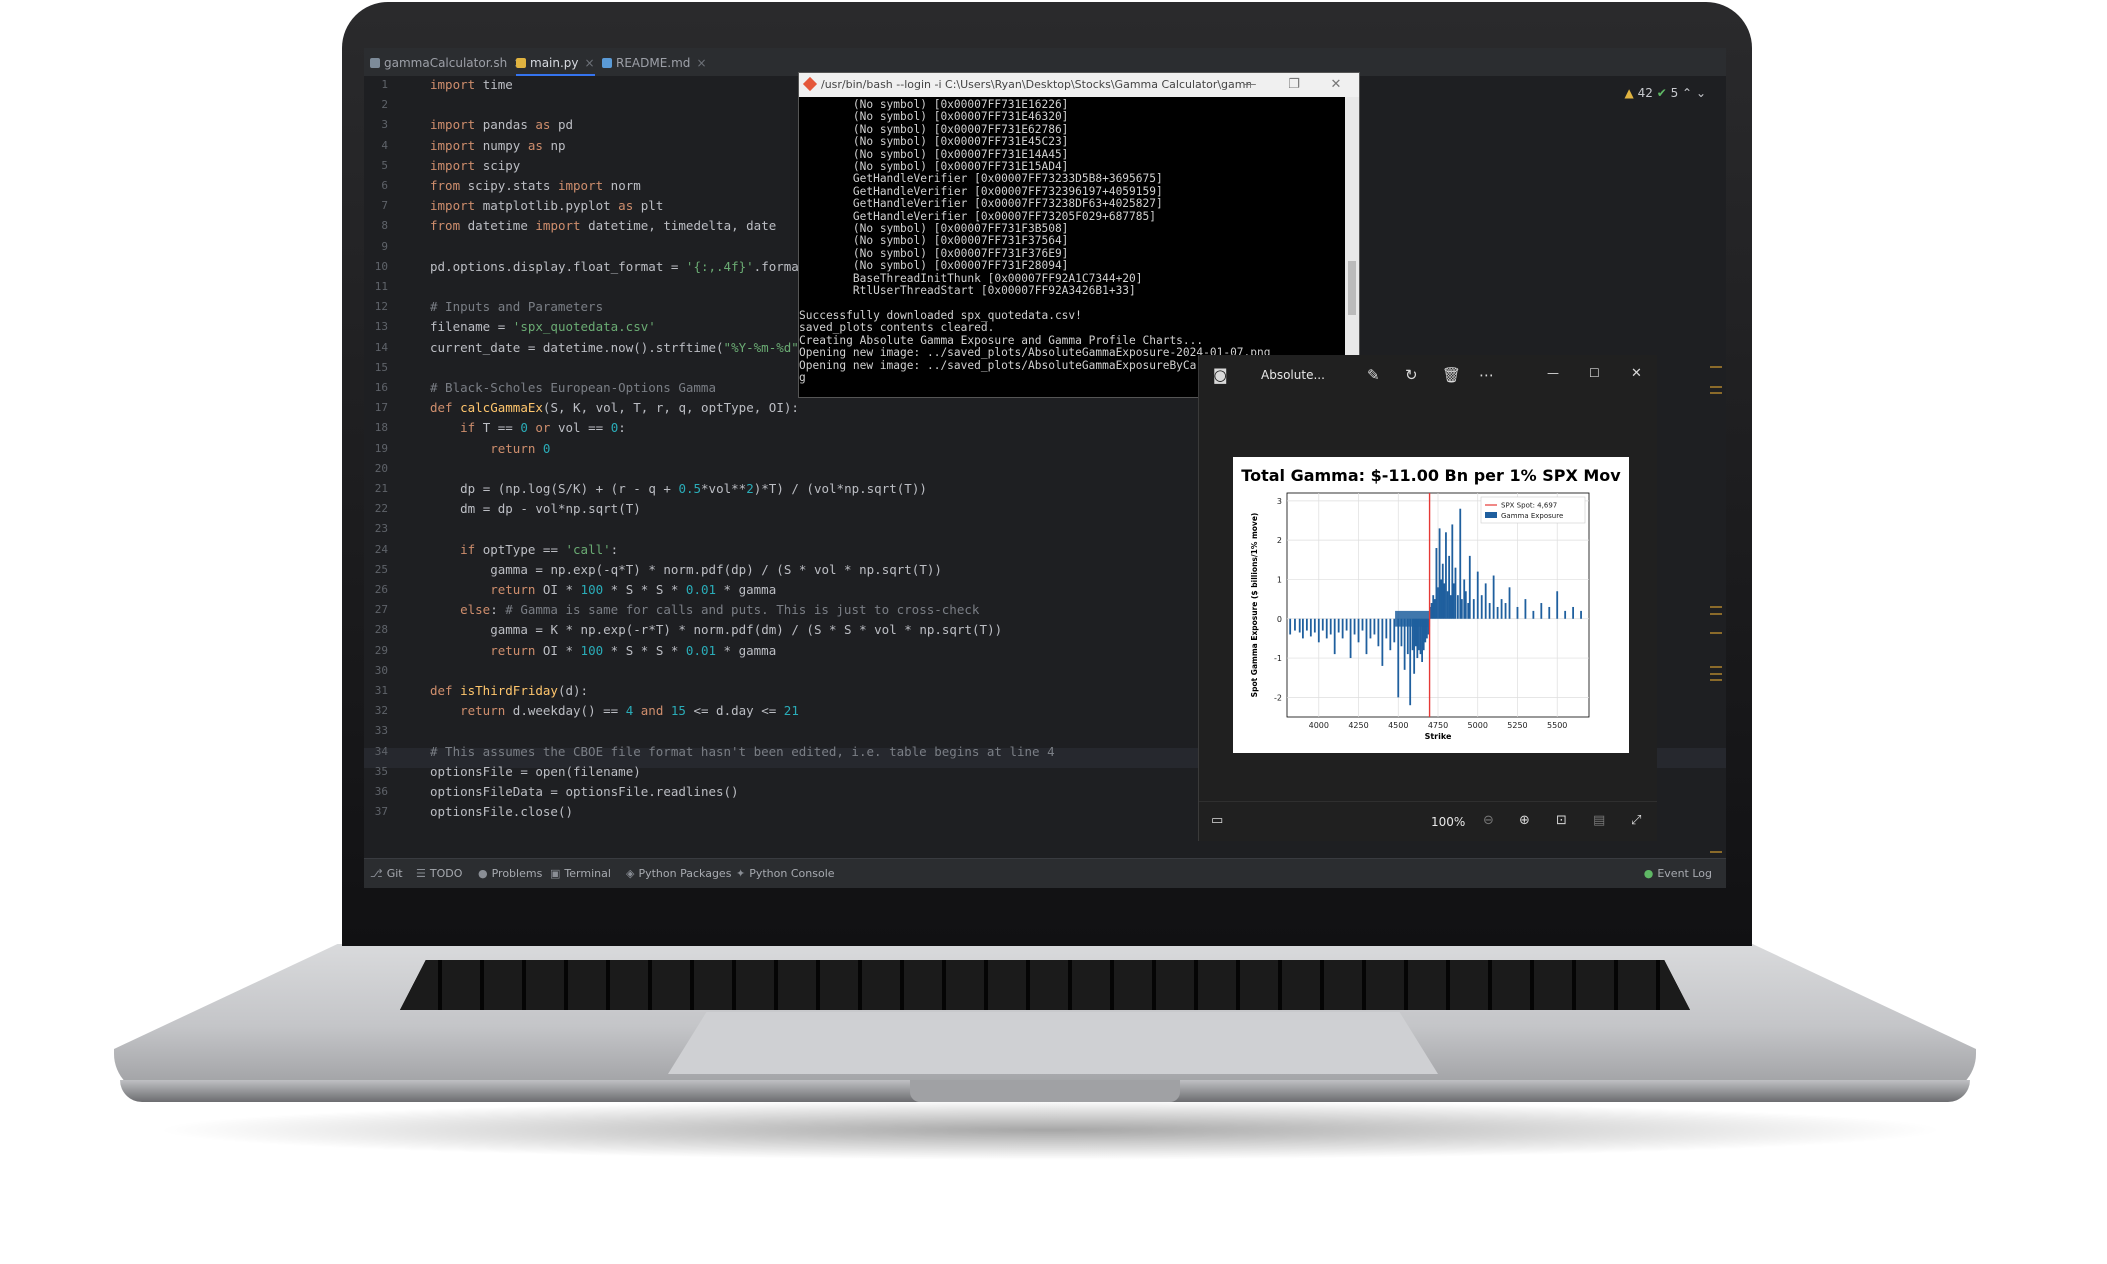 The height and width of the screenshot is (1264, 2107). What do you see at coordinates (509, 690) in the screenshot?
I see `code-line: def isThirdFriday(d):` at bounding box center [509, 690].